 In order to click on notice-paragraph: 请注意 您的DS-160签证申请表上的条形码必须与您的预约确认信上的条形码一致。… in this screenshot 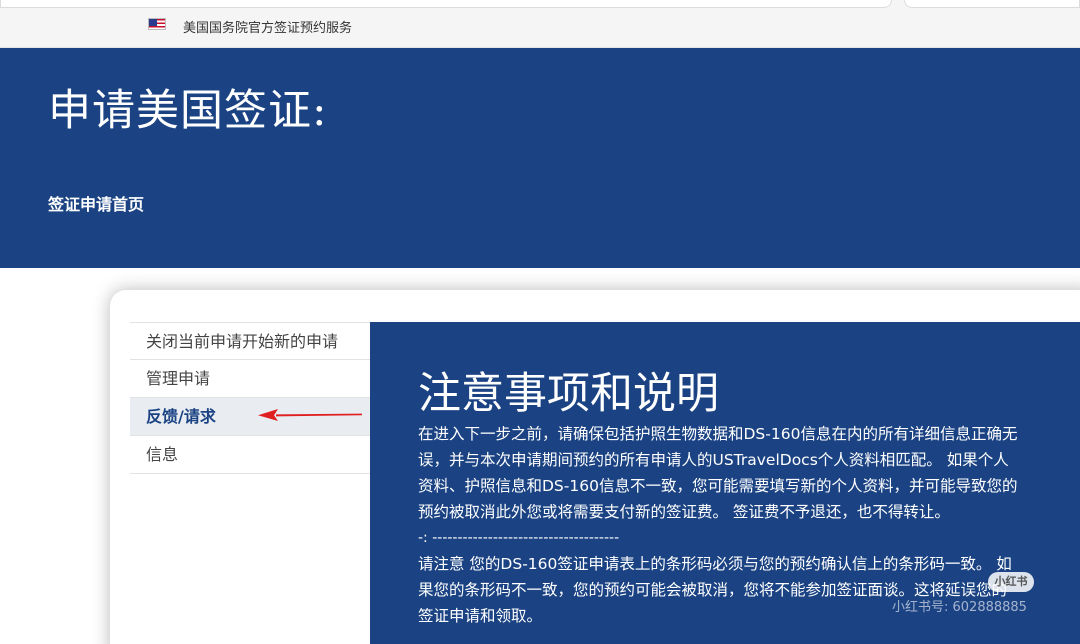, I will do `click(715, 590)`.